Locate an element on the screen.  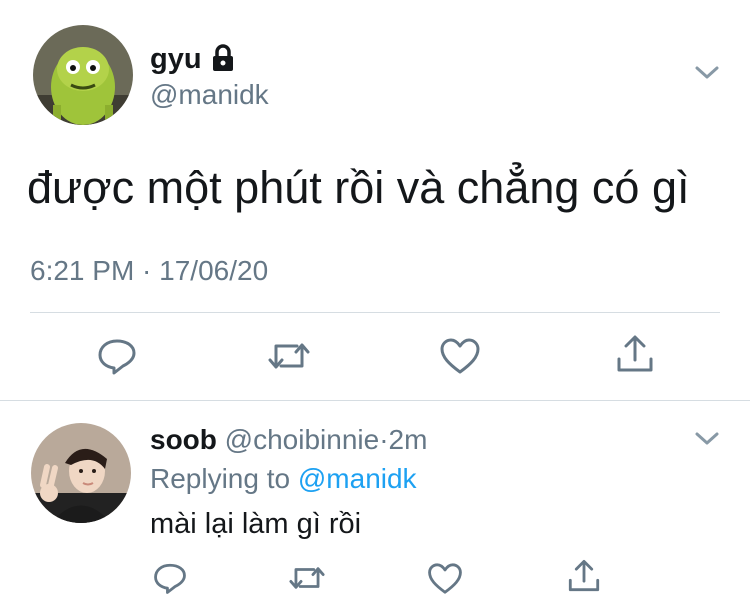
tweet-text: được một phút rồi và chẳng có gì is located at coordinates (358, 187).